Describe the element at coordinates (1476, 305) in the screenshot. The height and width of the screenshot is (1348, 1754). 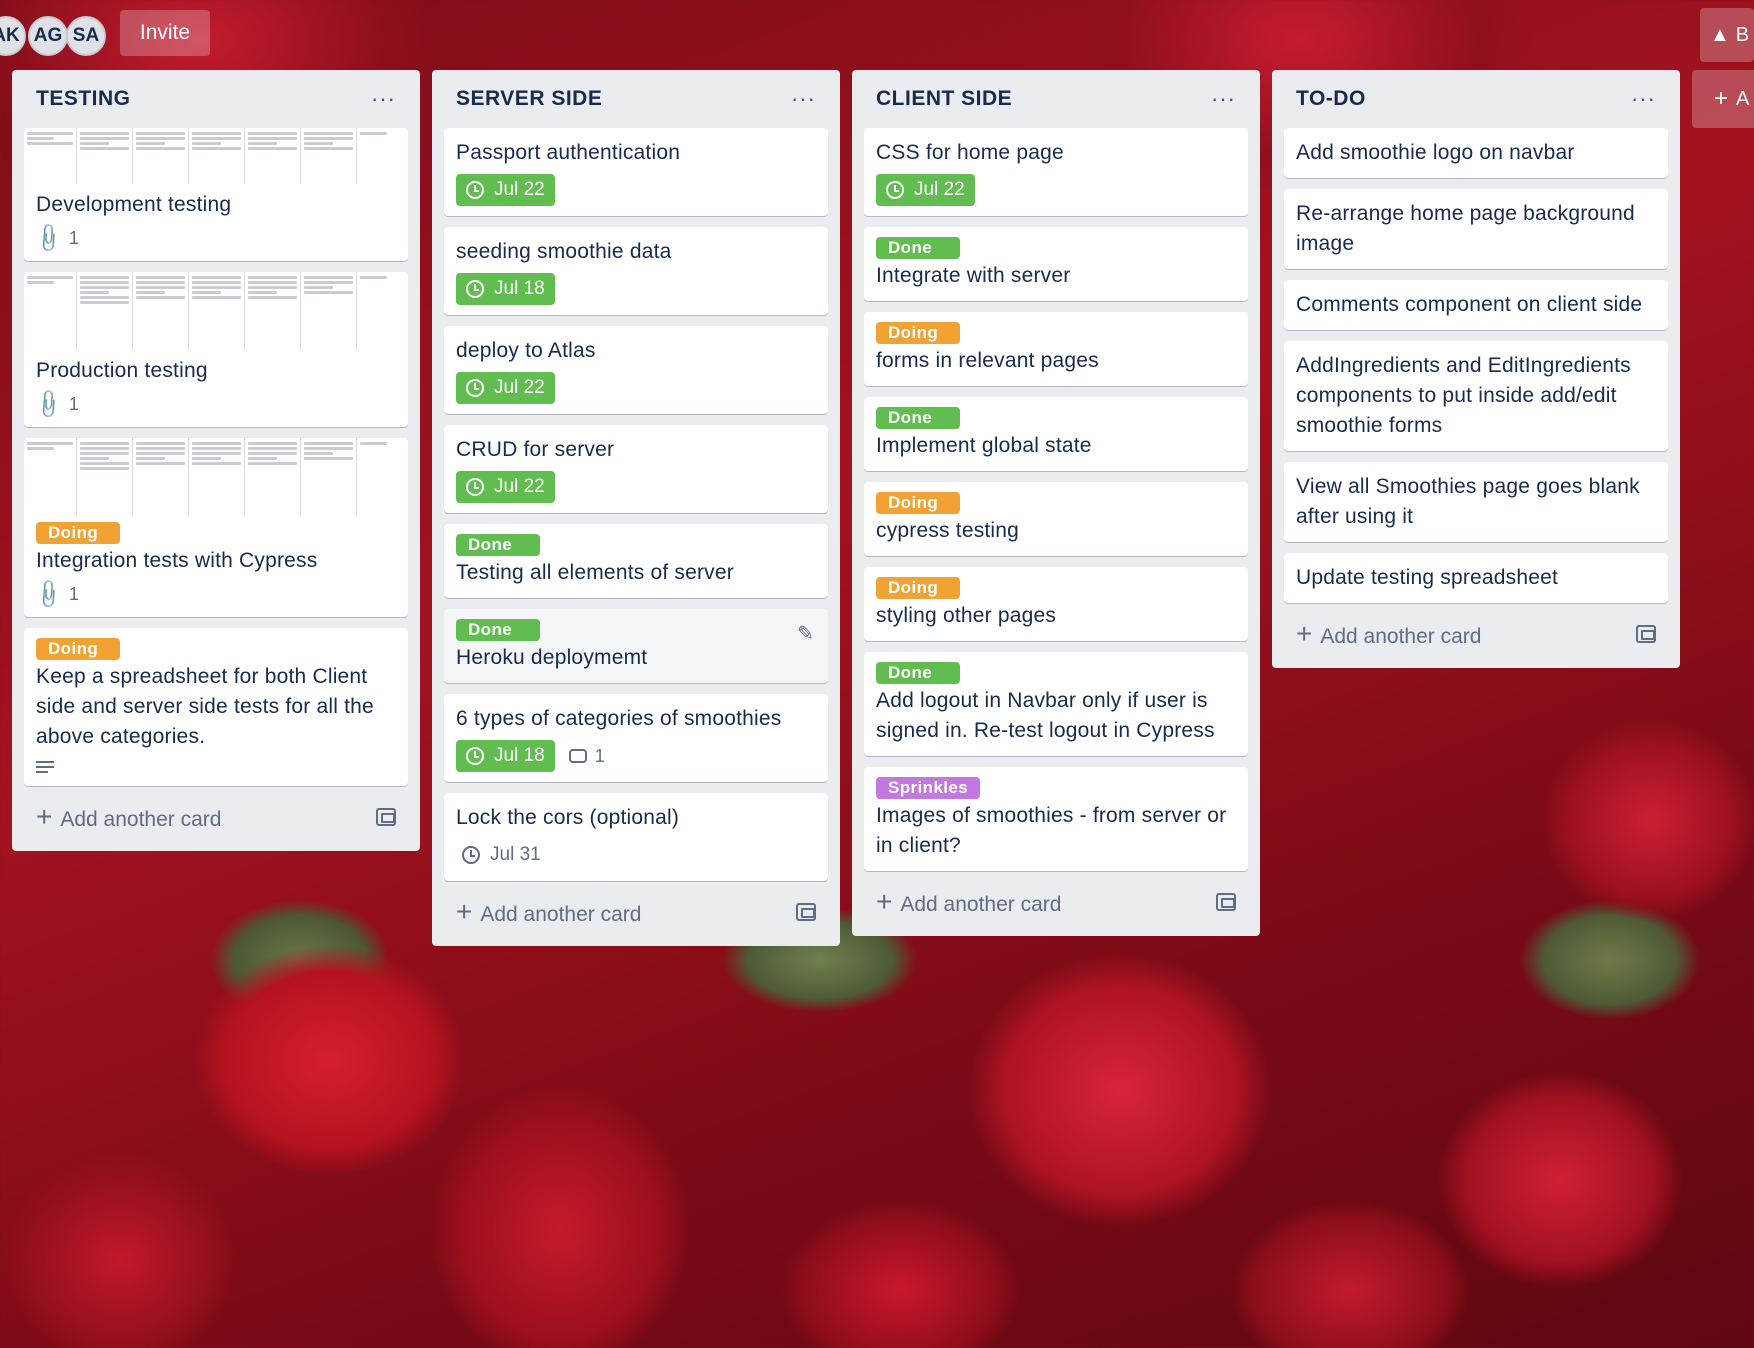
I see `card: Comments component on client side` at that location.